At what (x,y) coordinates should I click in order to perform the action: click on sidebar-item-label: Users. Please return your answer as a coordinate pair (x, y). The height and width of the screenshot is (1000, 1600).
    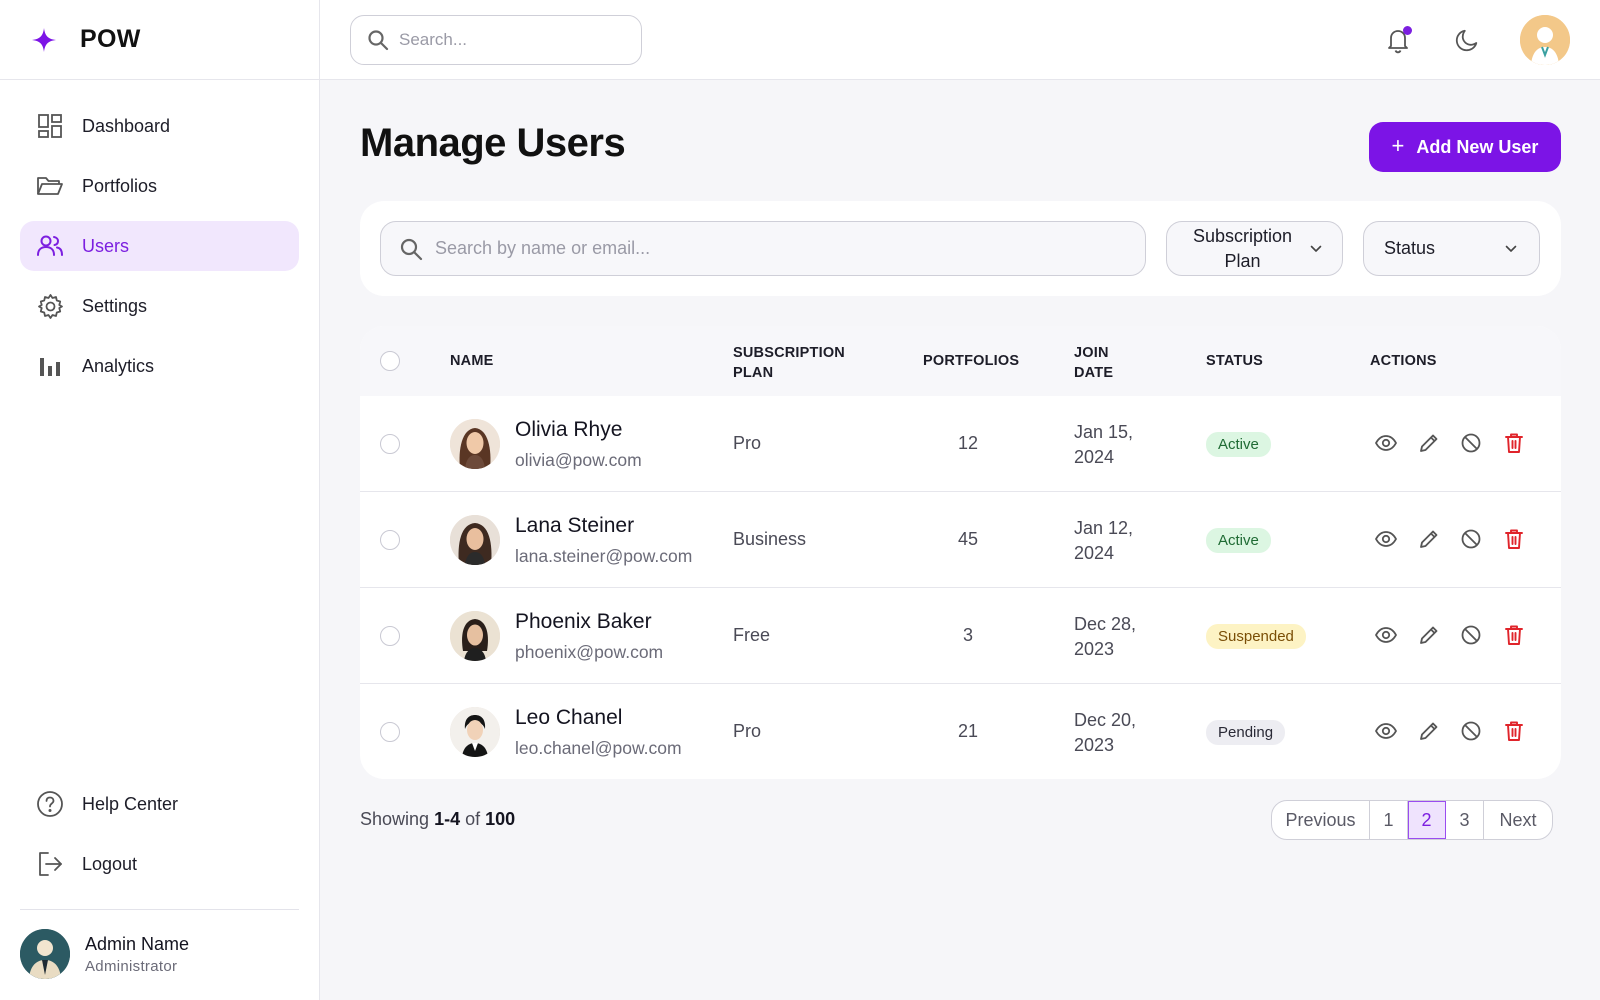
    Looking at the image, I should click on (106, 245).